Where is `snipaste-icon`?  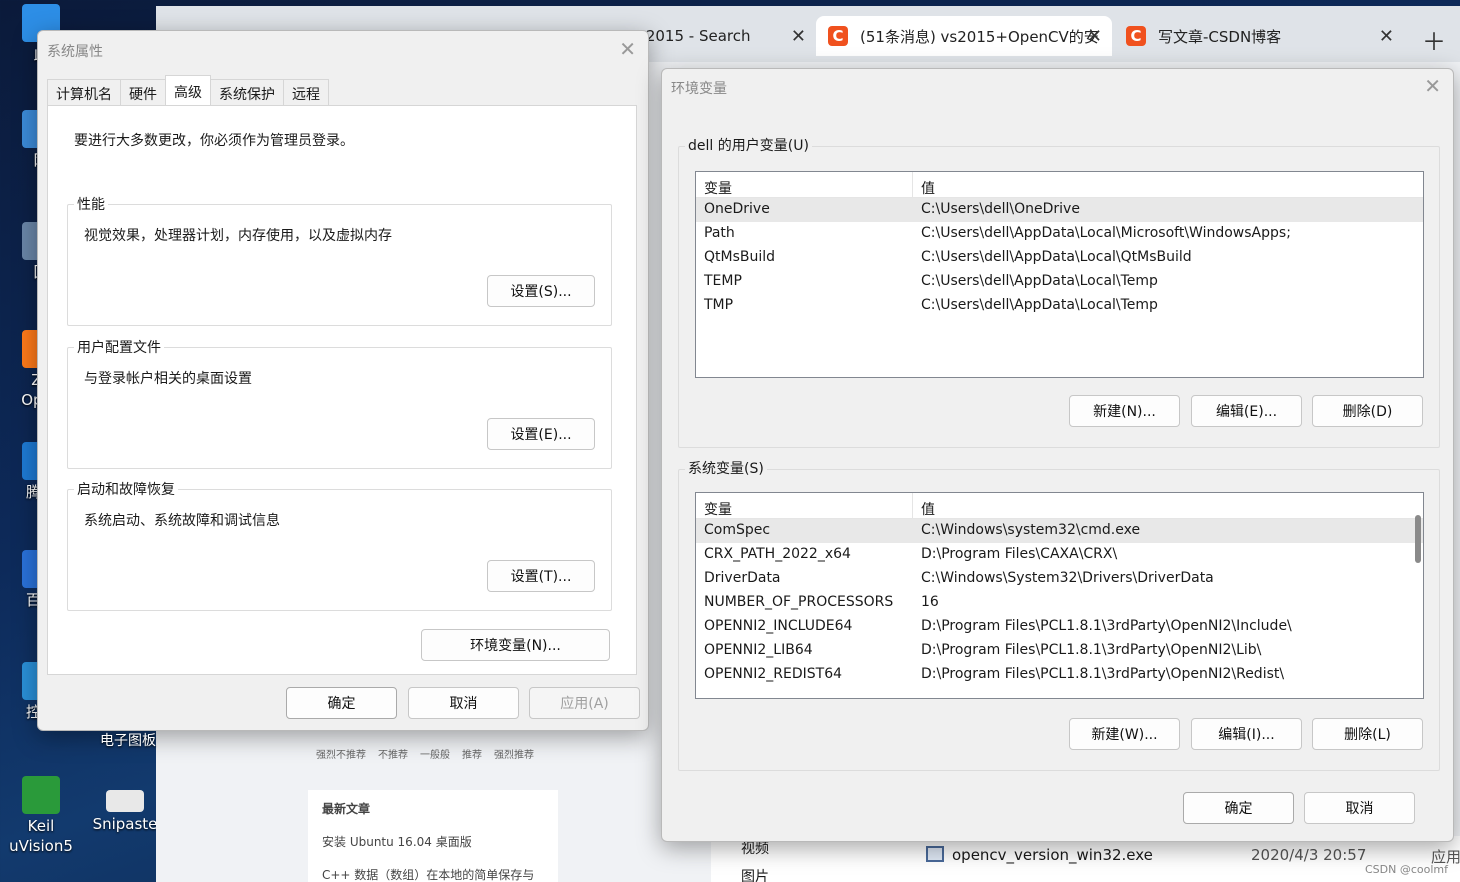 snipaste-icon is located at coordinates (125, 801).